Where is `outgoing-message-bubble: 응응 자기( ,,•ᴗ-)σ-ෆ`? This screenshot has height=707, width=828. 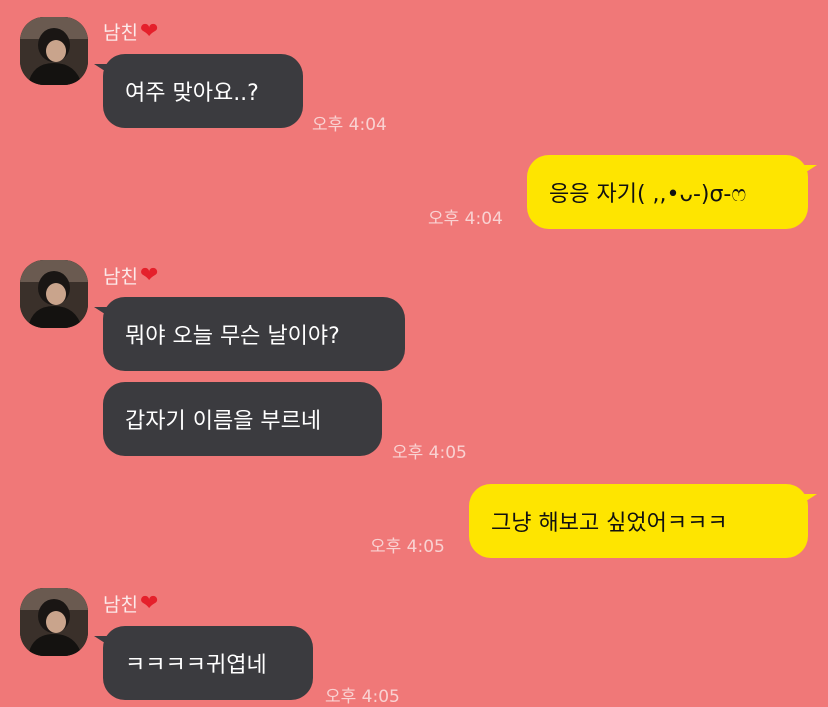
outgoing-message-bubble: 응응 자기( ,,•ᴗ-)σ-ෆ is located at coordinates (672, 192).